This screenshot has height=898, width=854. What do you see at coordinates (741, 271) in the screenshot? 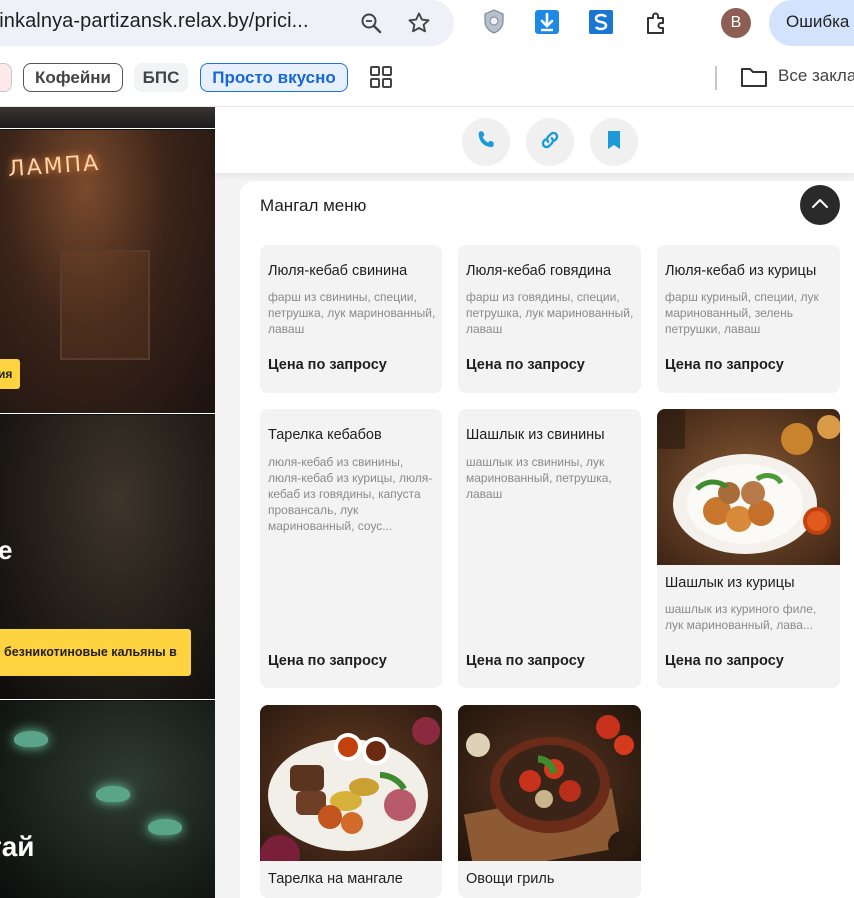
I see `menu-item-name: Люля-кебаб из курицы` at bounding box center [741, 271].